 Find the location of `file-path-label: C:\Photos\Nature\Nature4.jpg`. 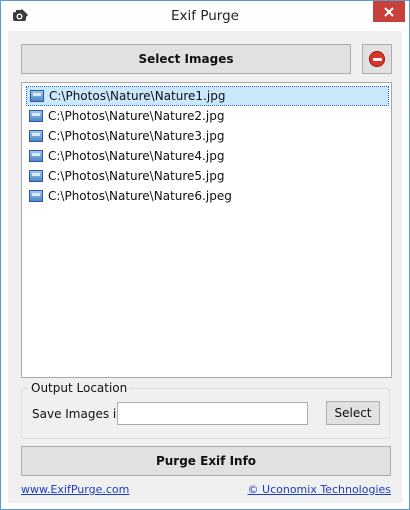

file-path-label: C:\Photos\Nature\Nature4.jpg is located at coordinates (136, 156).